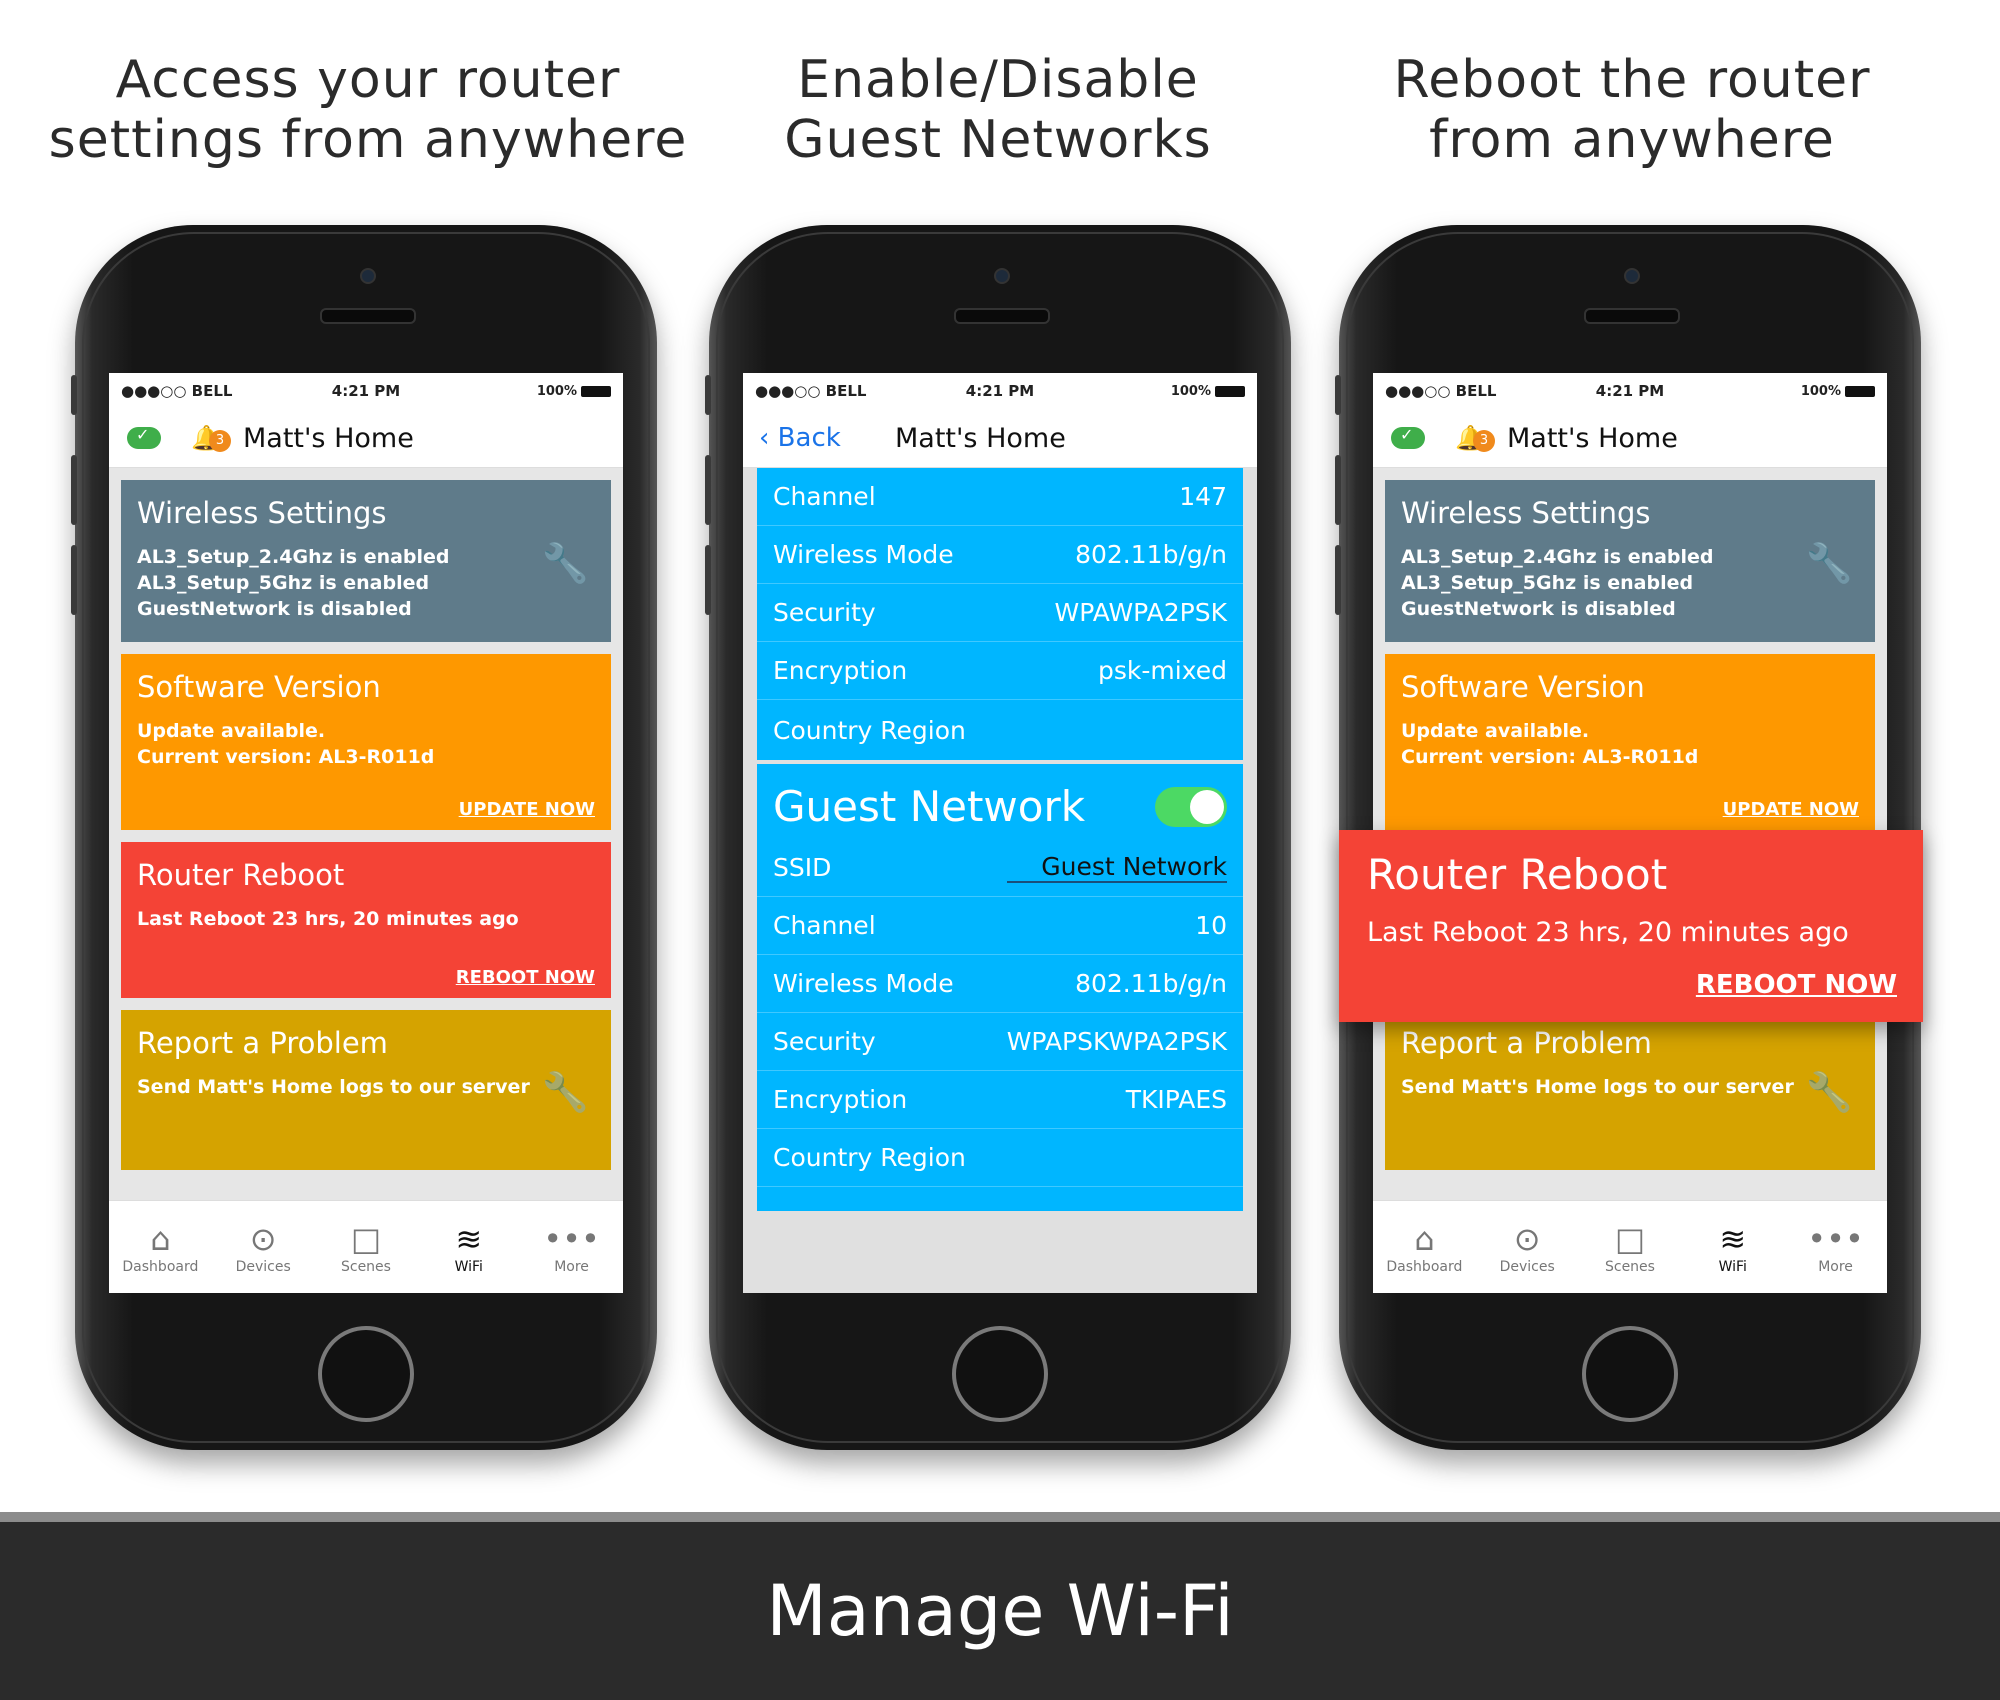  I want to click on card-title: Router Reboot, so click(241, 875).